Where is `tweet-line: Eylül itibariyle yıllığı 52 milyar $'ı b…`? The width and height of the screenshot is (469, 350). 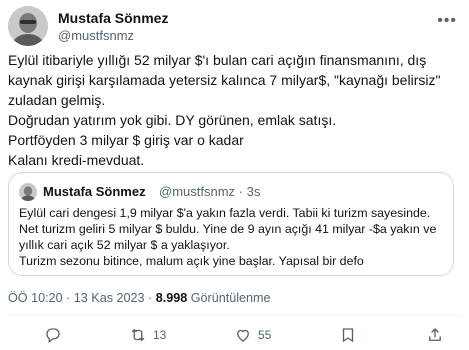 tweet-line: Eylül itibariyle yıllığı 52 milyar $'ı b… is located at coordinates (226, 80).